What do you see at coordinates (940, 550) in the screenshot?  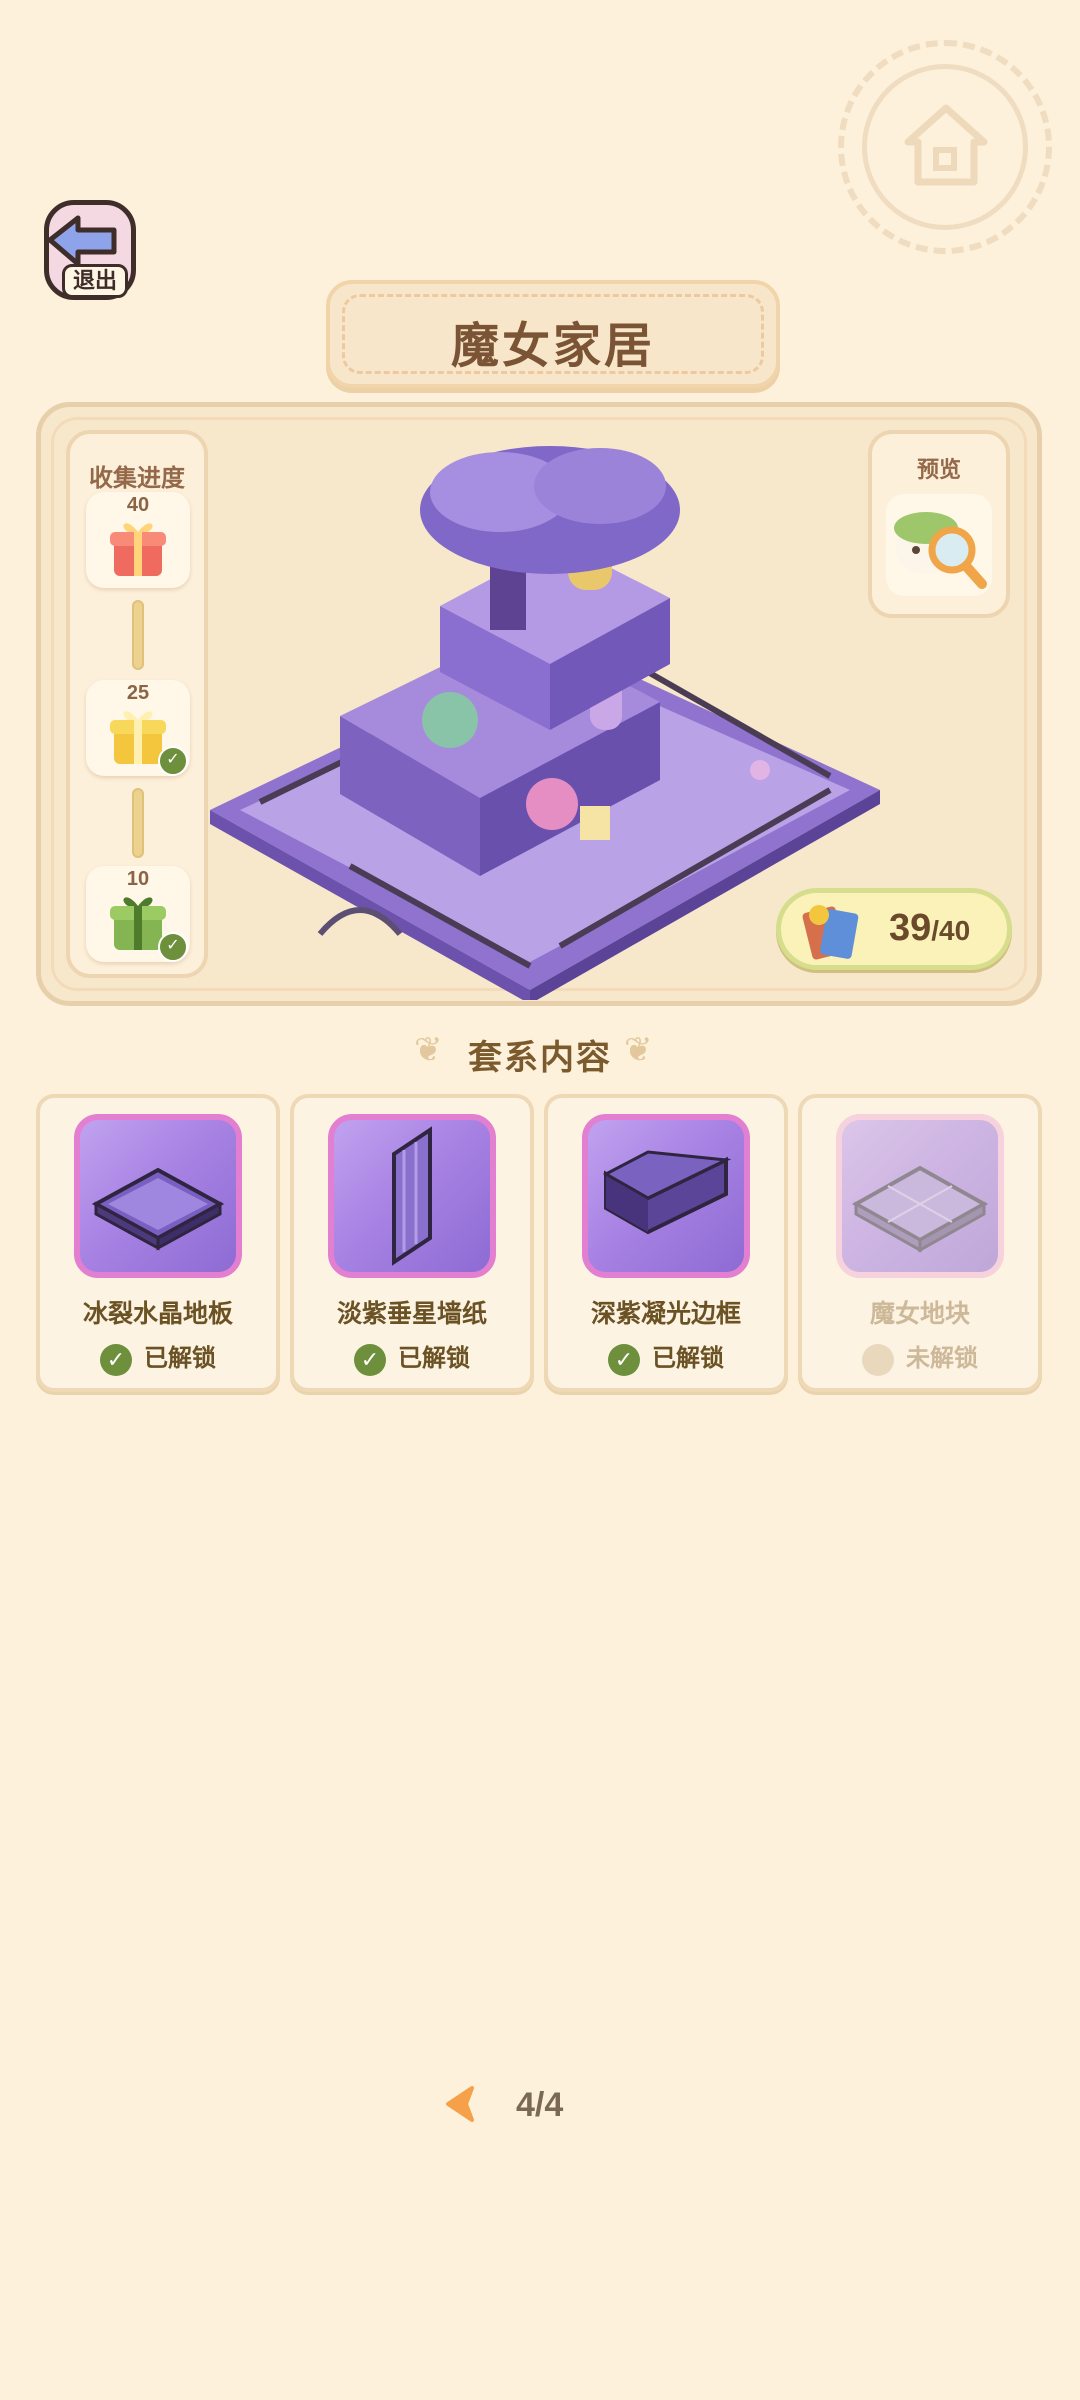 I see `magnifier-icon` at bounding box center [940, 550].